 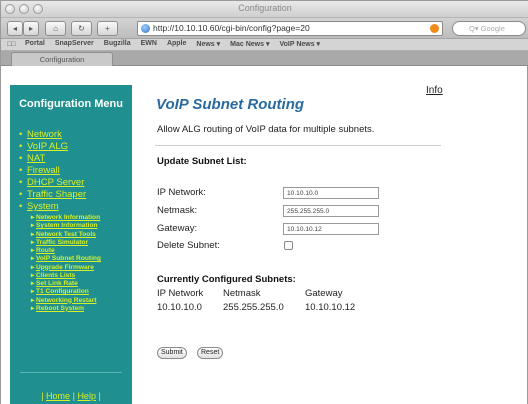 I want to click on submenu-item-label: Clients Lists, so click(x=56, y=275).